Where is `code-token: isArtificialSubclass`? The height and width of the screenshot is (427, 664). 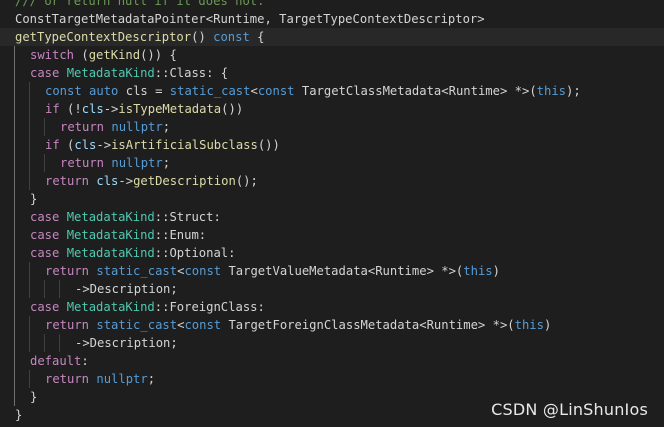 code-token: isArtificialSubclass is located at coordinates (184, 145).